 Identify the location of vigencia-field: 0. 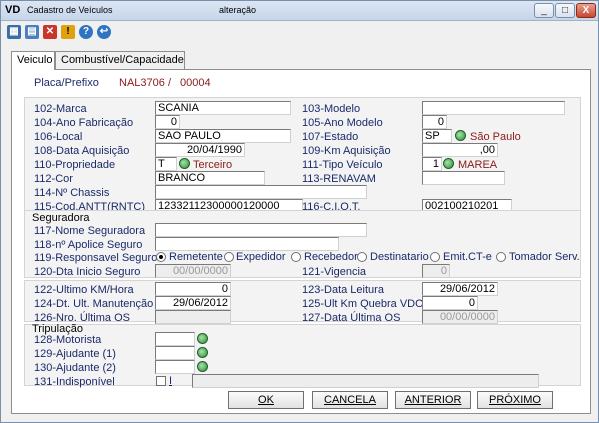
(436, 271).